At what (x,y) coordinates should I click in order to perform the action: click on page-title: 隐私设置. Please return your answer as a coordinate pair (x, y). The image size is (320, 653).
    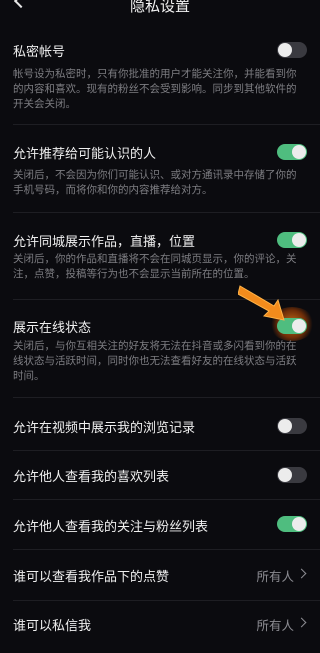
    Looking at the image, I should click on (159, 7).